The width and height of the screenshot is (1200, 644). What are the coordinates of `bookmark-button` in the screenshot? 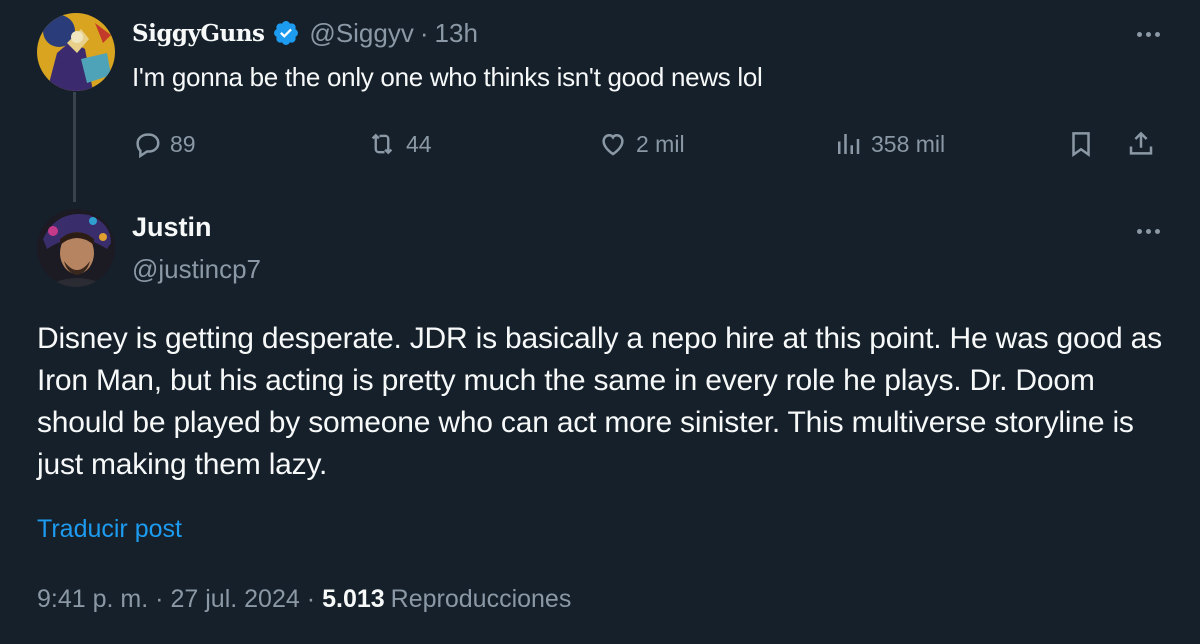 It's located at (1081, 144).